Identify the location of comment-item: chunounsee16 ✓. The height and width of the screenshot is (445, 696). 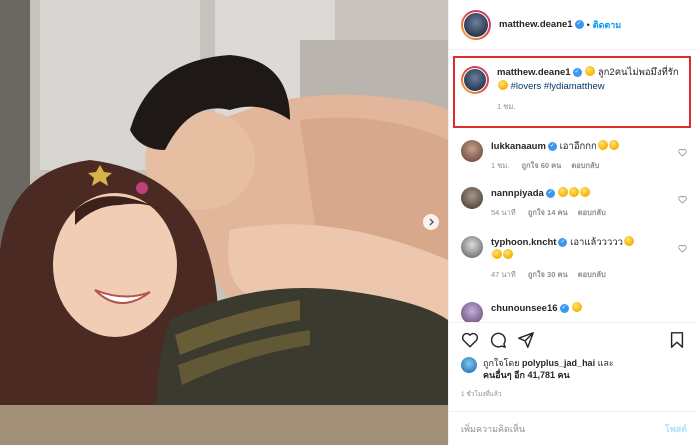
(574, 312).